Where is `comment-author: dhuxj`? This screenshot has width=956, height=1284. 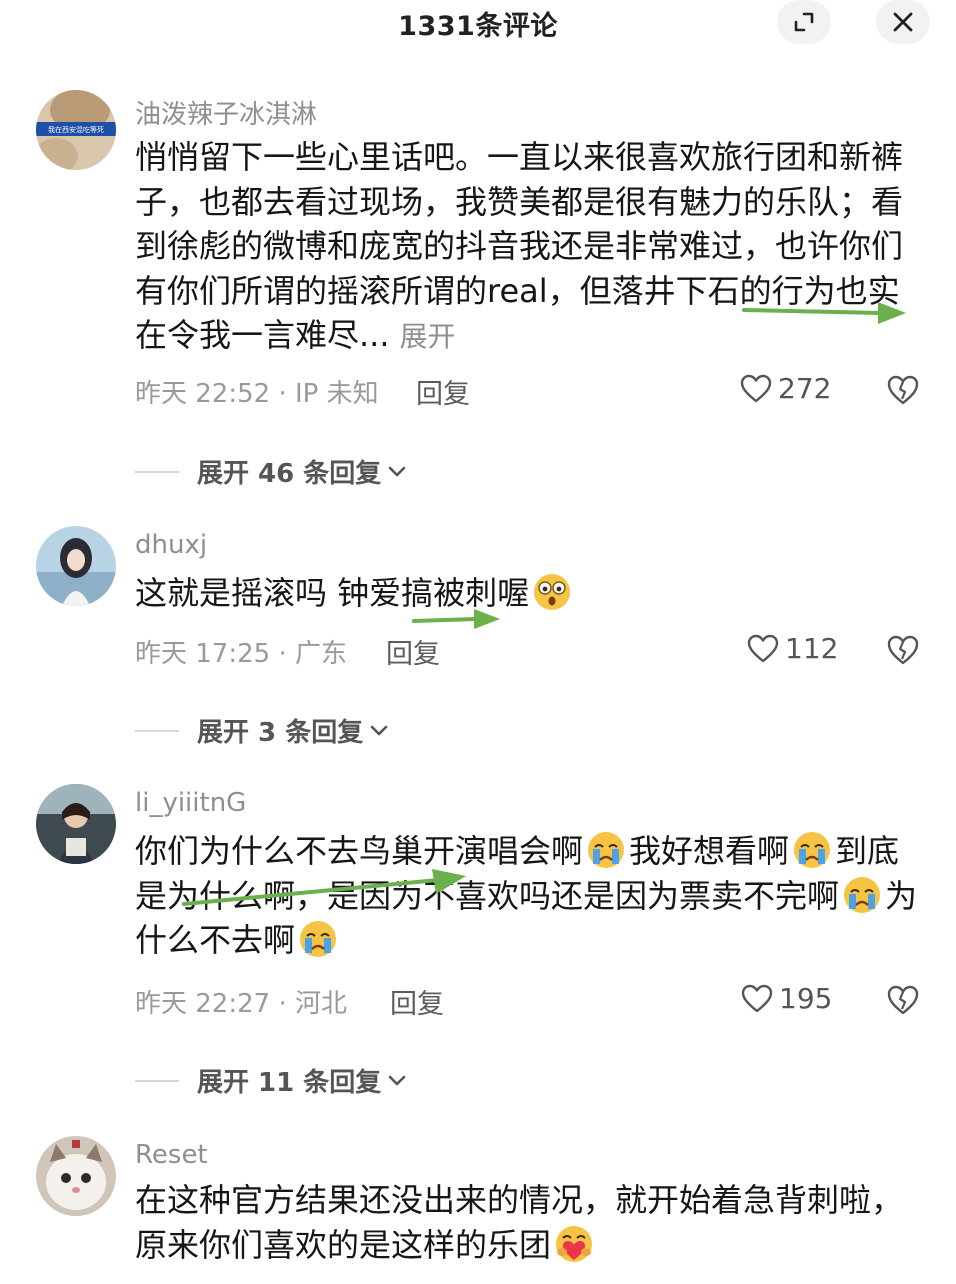 comment-author: dhuxj is located at coordinates (171, 545).